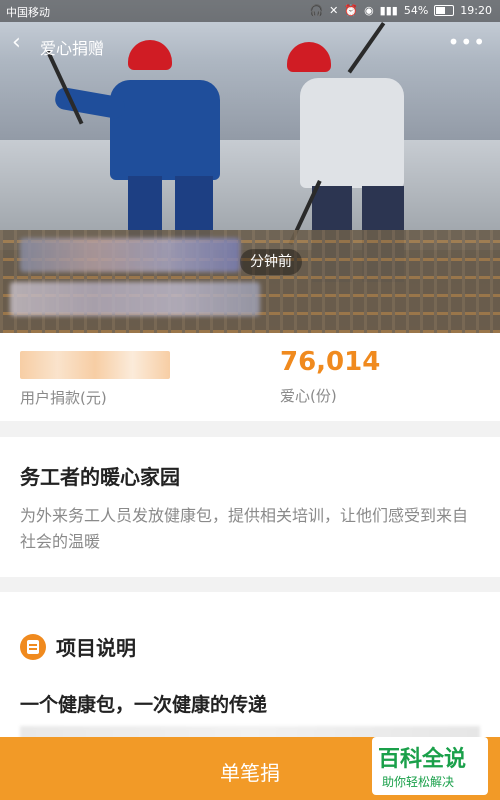  What do you see at coordinates (308, 396) in the screenshot?
I see `love-count-label: 爱心(份)` at bounding box center [308, 396].